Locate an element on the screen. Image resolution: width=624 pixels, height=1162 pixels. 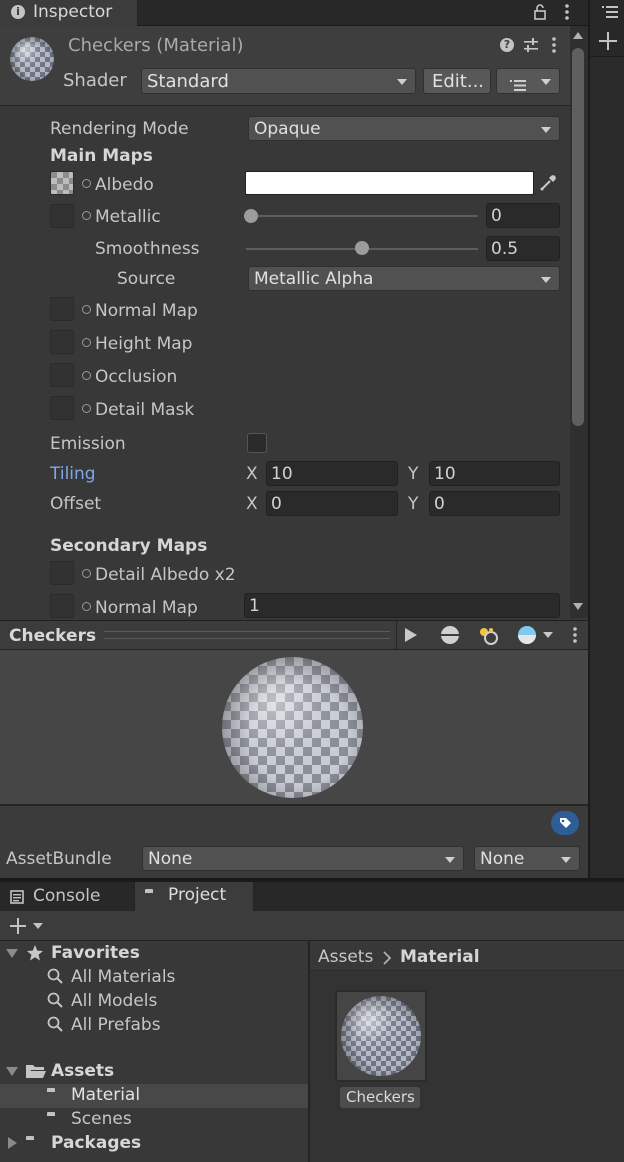
detail-mask-texture-slot is located at coordinates (62, 408).